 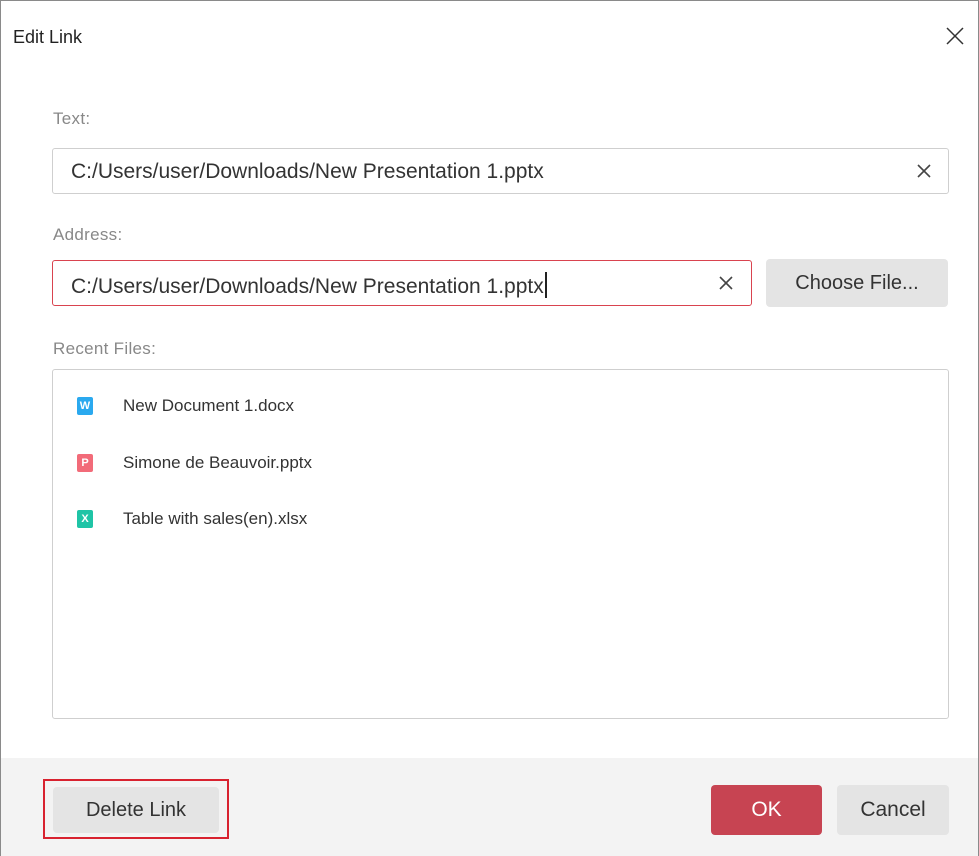 What do you see at coordinates (893, 810) in the screenshot?
I see `cancel-button: Cancel` at bounding box center [893, 810].